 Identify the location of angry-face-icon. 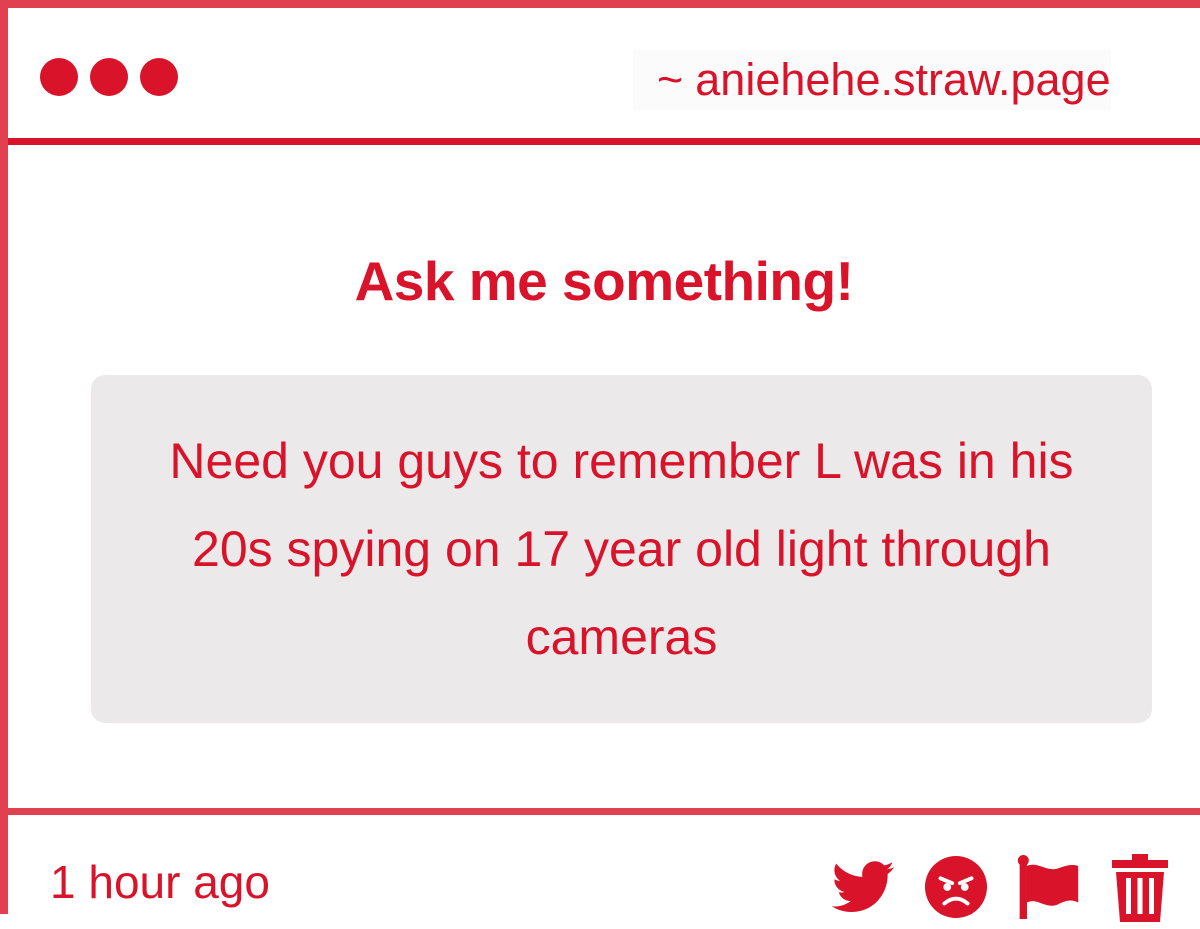
(956, 887).